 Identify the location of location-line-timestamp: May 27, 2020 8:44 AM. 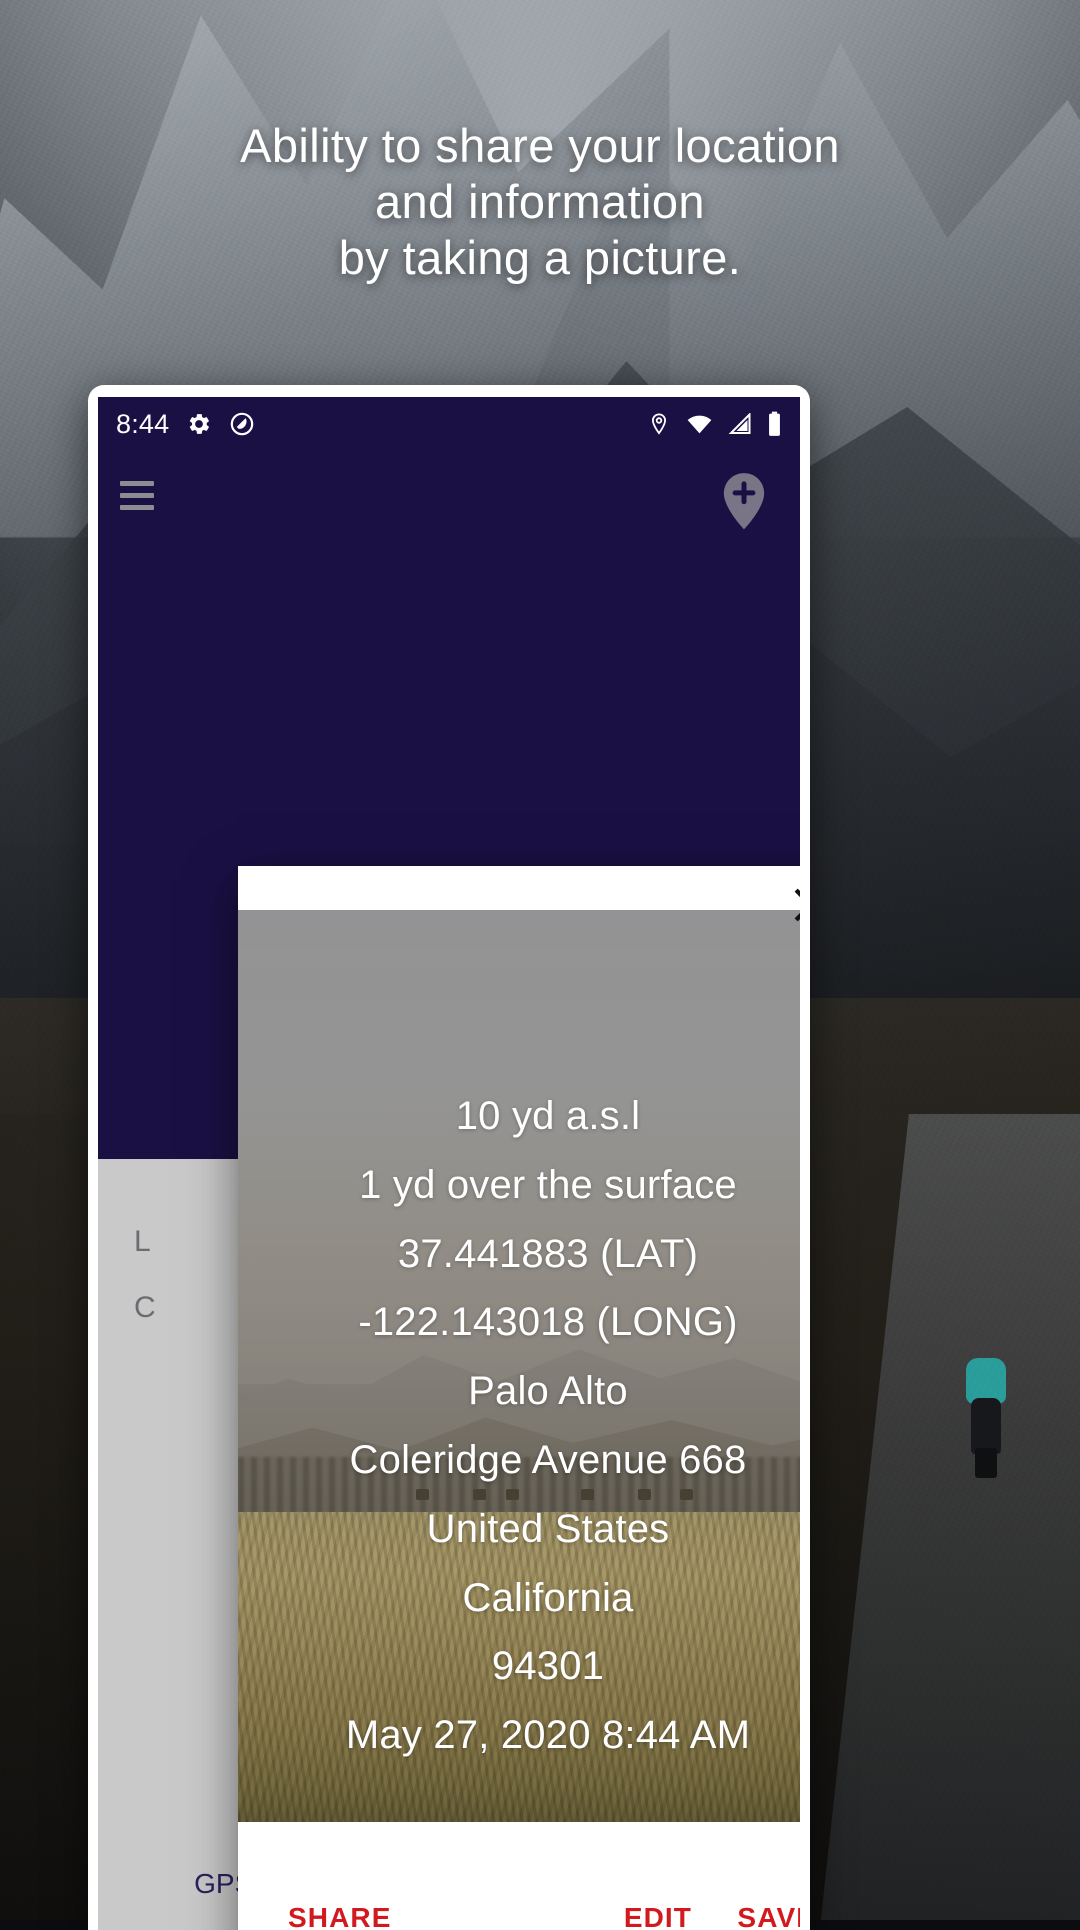
(548, 1735).